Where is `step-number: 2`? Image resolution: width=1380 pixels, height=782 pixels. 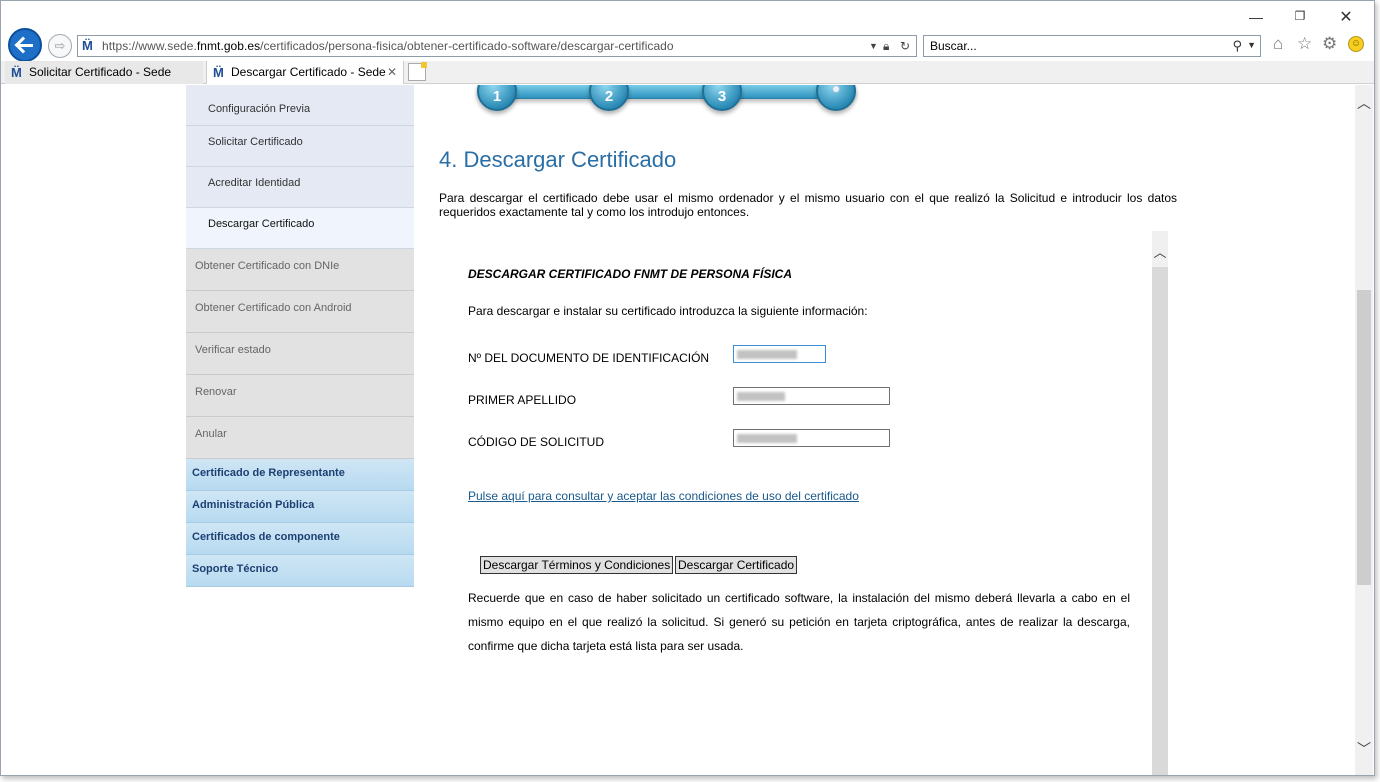 step-number: 2 is located at coordinates (609, 96).